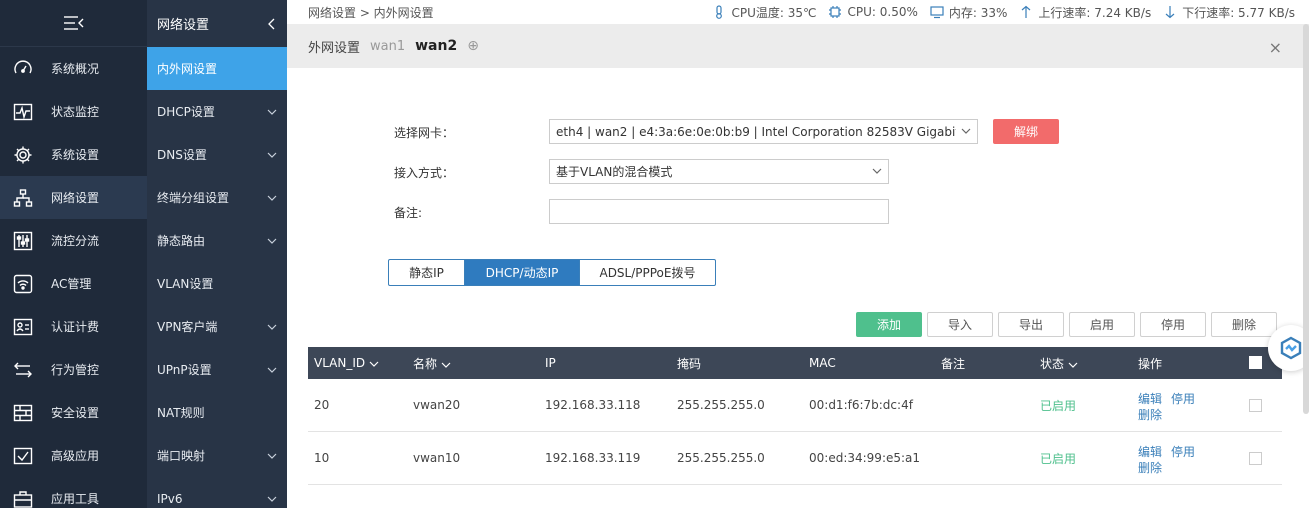 The image size is (1309, 508). What do you see at coordinates (437, 458) in the screenshot?
I see `cell-name: vwan10` at bounding box center [437, 458].